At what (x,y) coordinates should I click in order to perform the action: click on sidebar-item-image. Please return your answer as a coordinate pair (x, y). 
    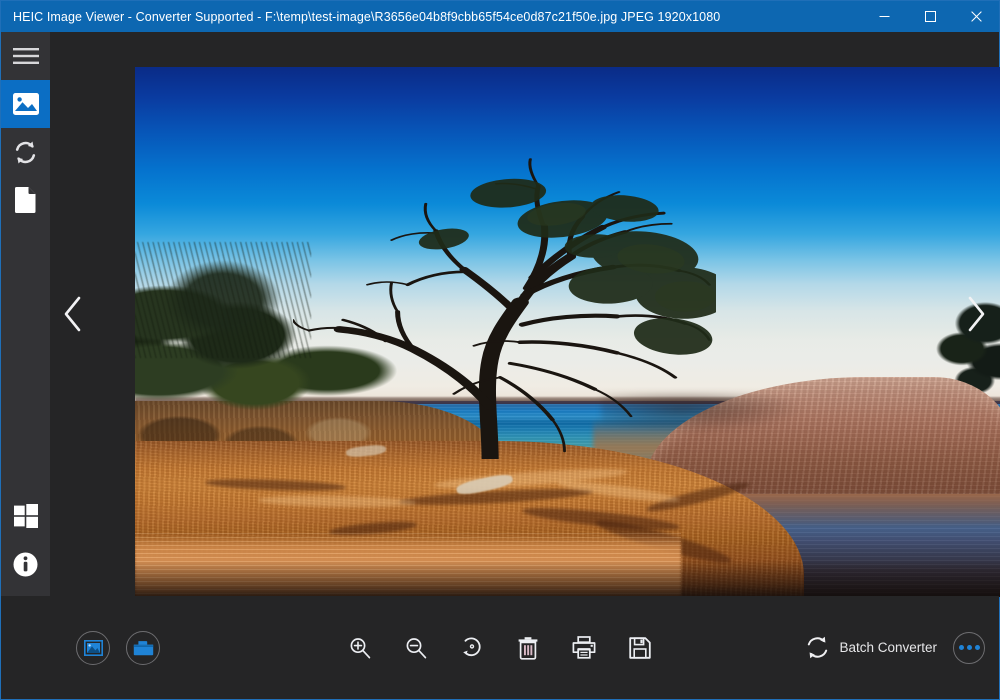
    Looking at the image, I should click on (25, 104).